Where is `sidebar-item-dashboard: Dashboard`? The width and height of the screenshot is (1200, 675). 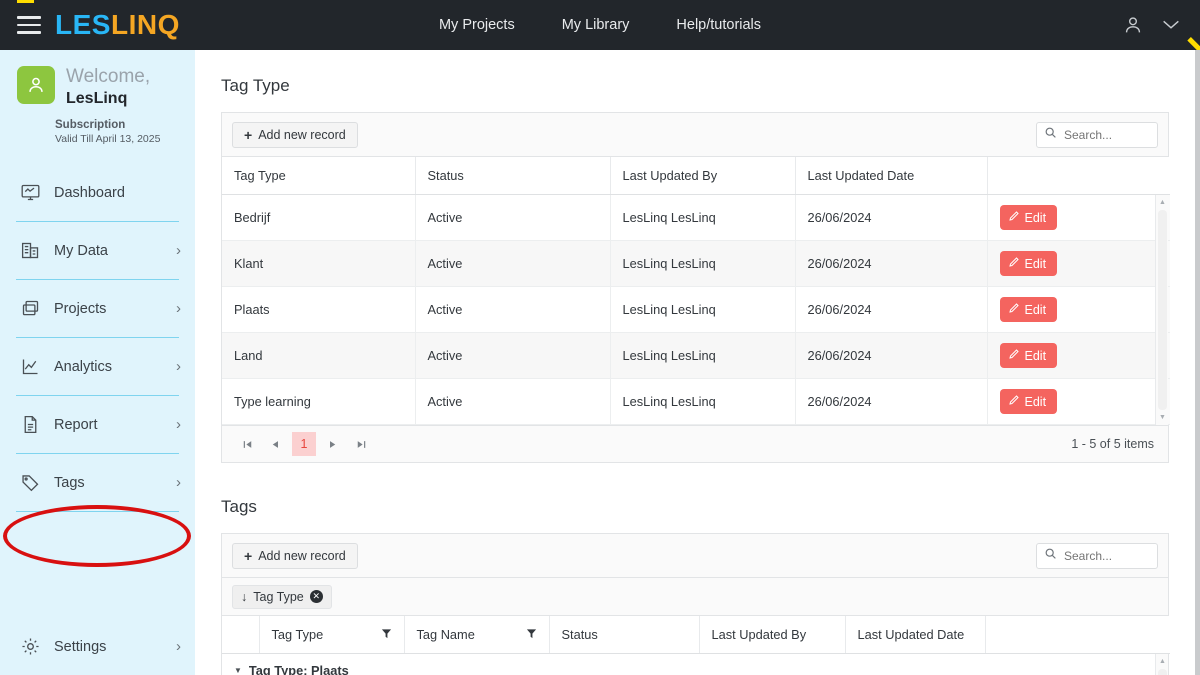
sidebar-item-dashboard: Dashboard is located at coordinates (97, 192).